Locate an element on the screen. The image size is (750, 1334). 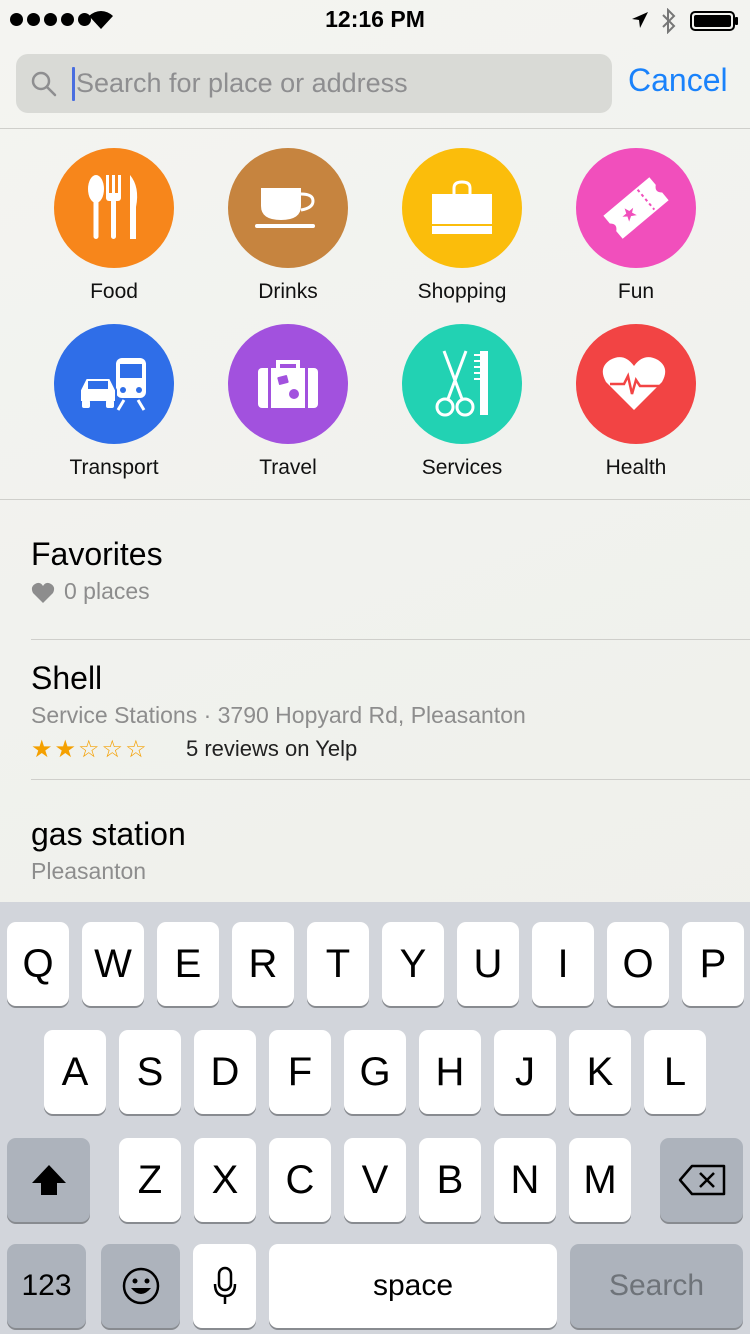
fork-knife-icon is located at coordinates (113, 207).